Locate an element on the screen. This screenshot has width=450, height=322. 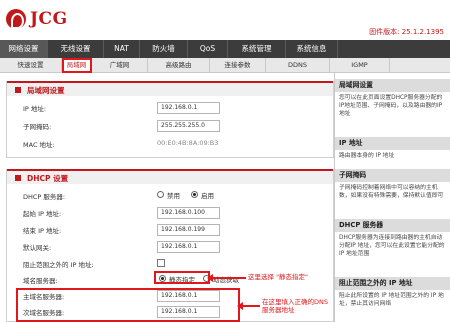
firmware-version: 固件版本: 25.1.2.1395 is located at coordinates (406, 32).